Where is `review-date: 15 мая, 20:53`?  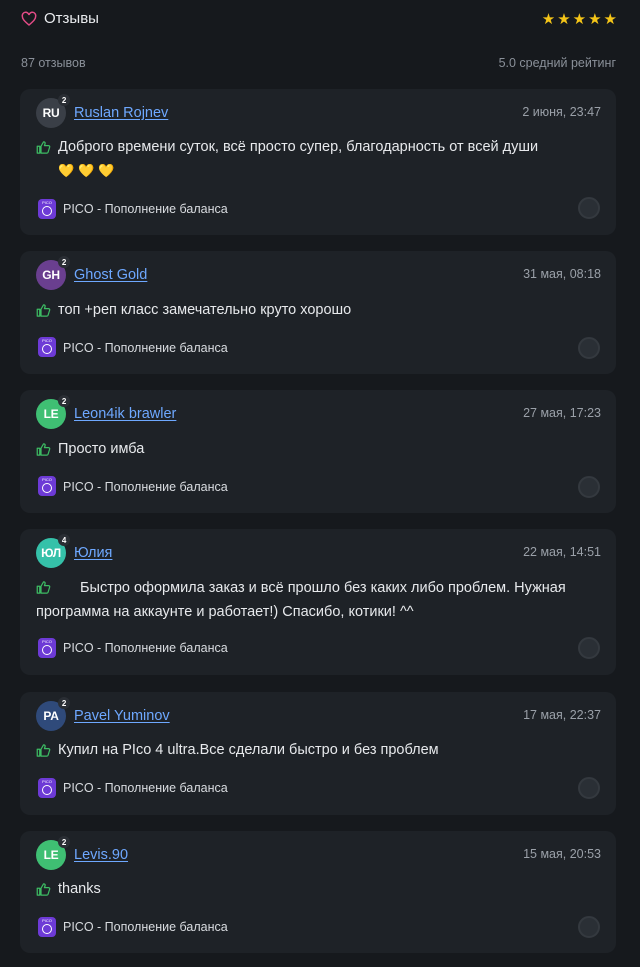 review-date: 15 мая, 20:53 is located at coordinates (562, 854).